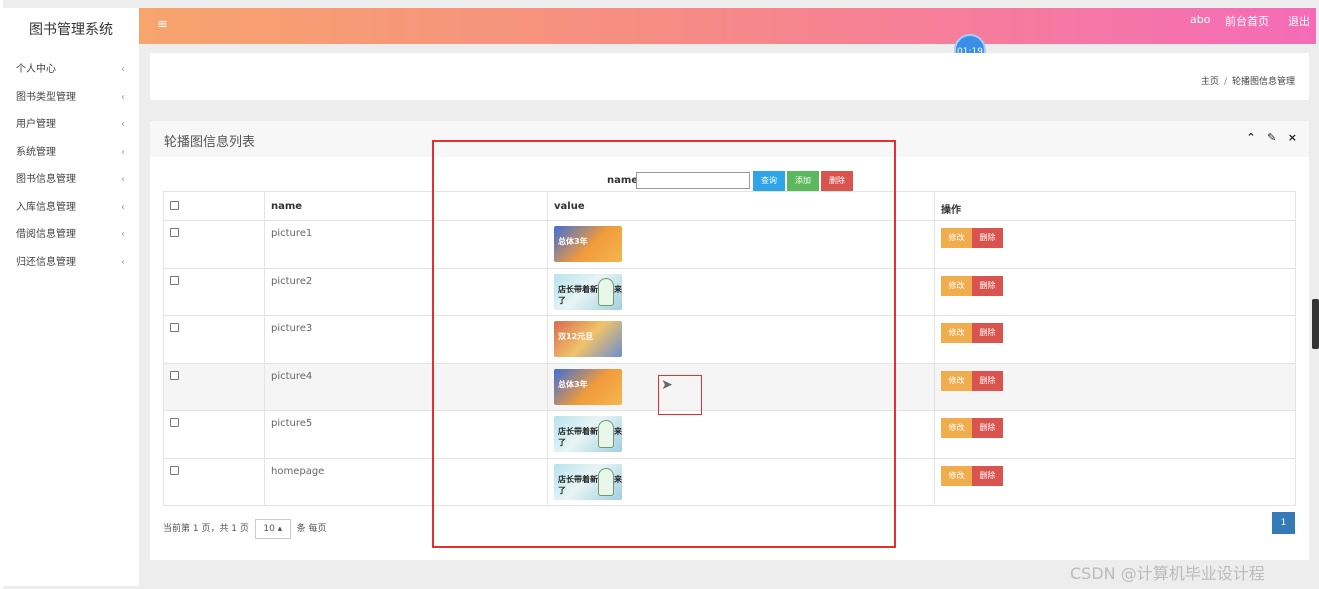  What do you see at coordinates (667, 385) in the screenshot?
I see `mouse-pointer-icon: ➤` at bounding box center [667, 385].